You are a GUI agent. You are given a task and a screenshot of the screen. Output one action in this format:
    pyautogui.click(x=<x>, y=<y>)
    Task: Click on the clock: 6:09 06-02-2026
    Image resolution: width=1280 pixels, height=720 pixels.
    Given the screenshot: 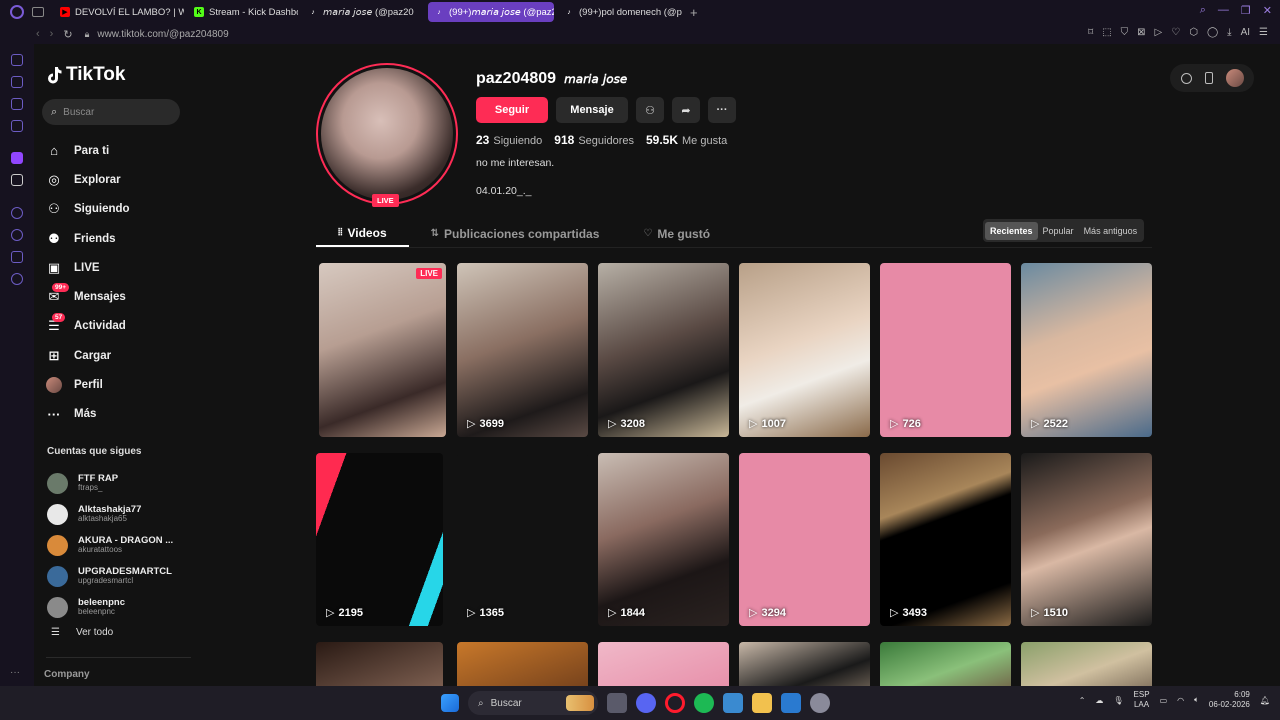 What is the action you would take?
    pyautogui.click(x=1229, y=700)
    